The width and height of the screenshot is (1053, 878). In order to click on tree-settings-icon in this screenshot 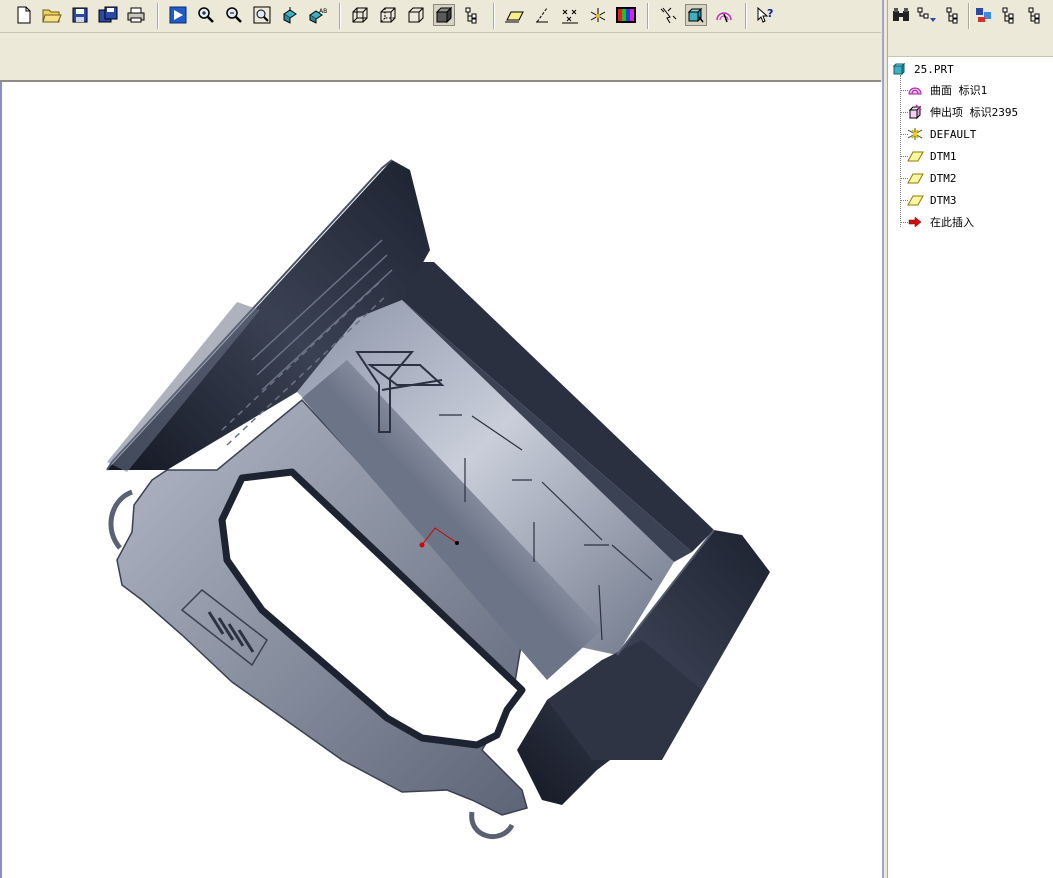, I will do `click(1009, 15)`.